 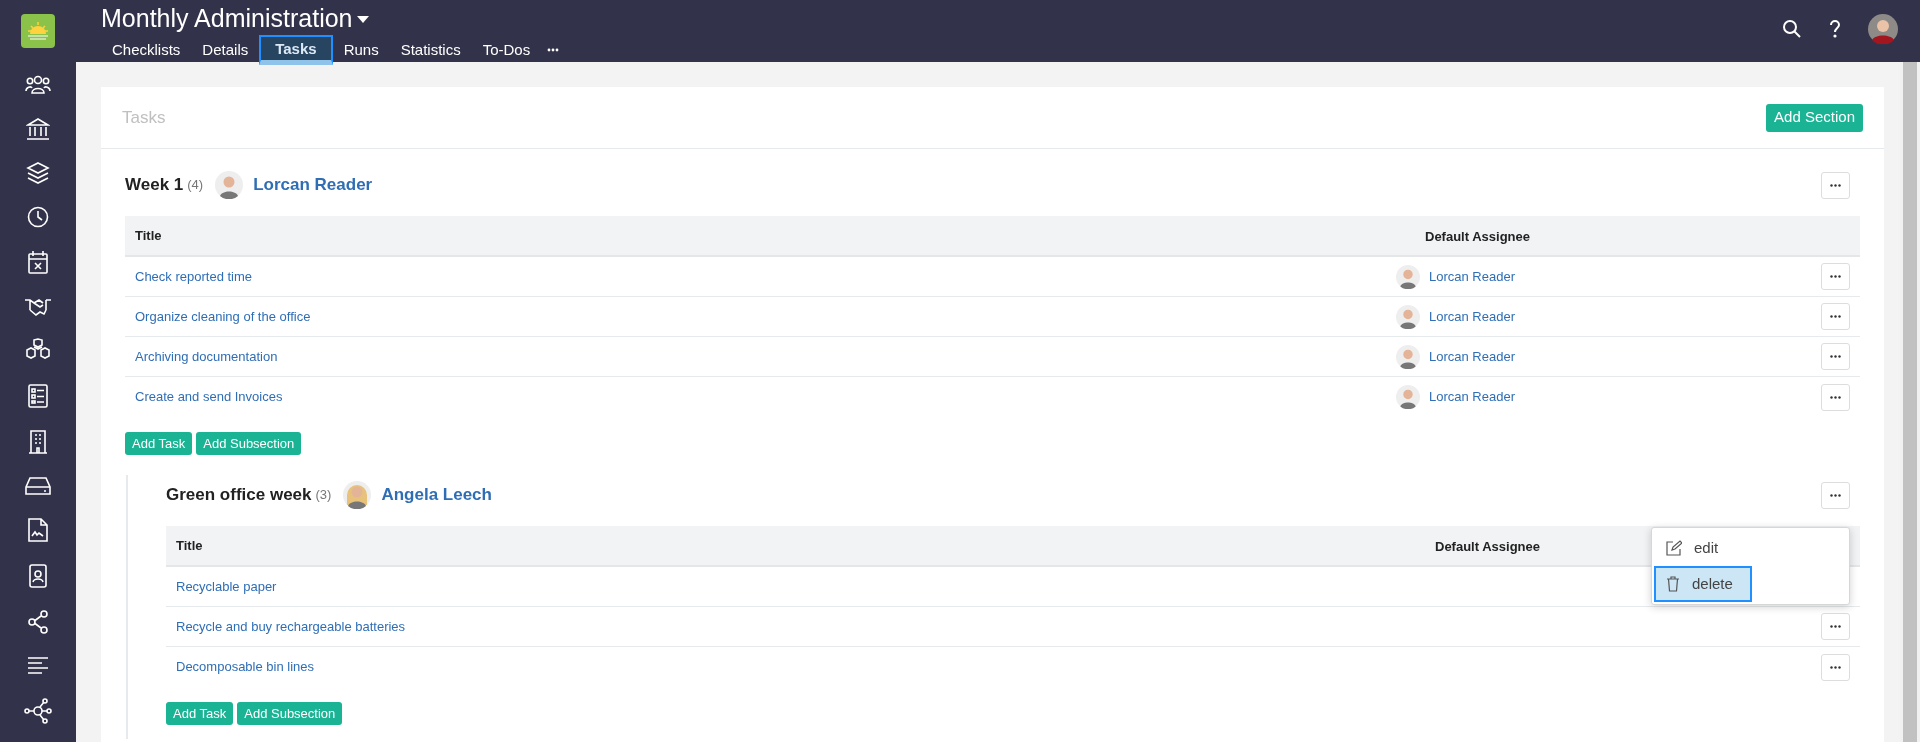 I want to click on task-link: Organize cleaning of the office, so click(x=765, y=316).